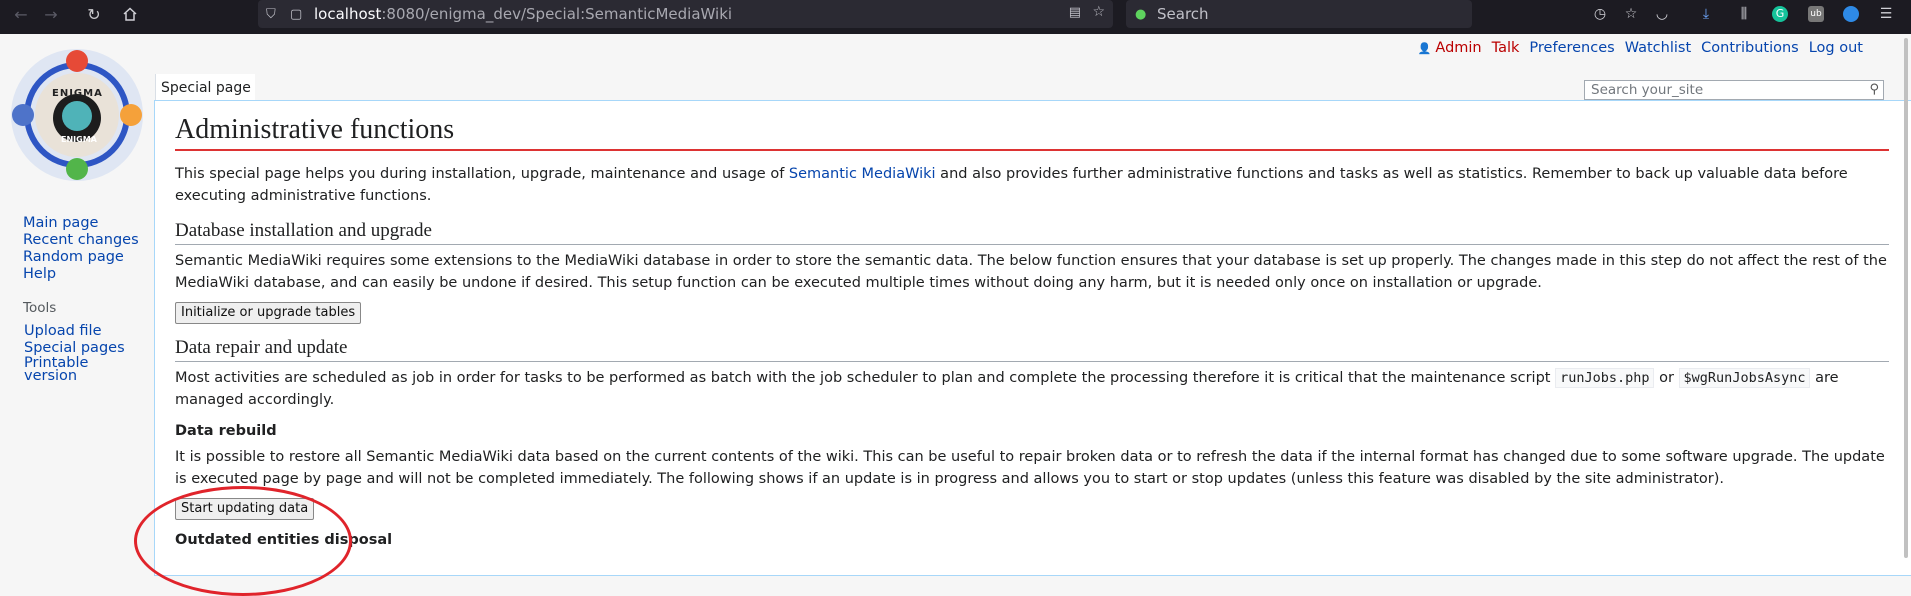 This screenshot has height=596, width=1911. I want to click on grammarly-icon: G, so click(1780, 14).